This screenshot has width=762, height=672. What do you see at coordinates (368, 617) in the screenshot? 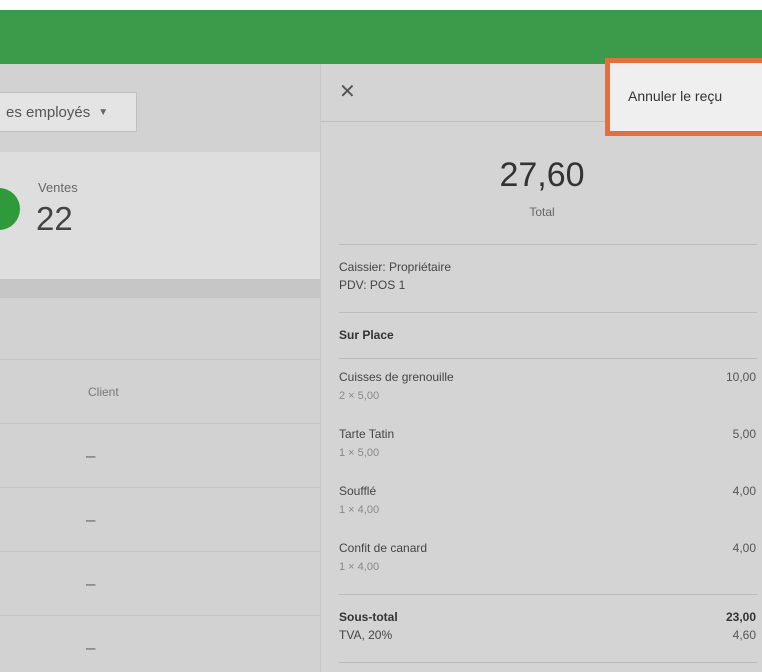
I see `subtotal-label: Sous-total` at bounding box center [368, 617].